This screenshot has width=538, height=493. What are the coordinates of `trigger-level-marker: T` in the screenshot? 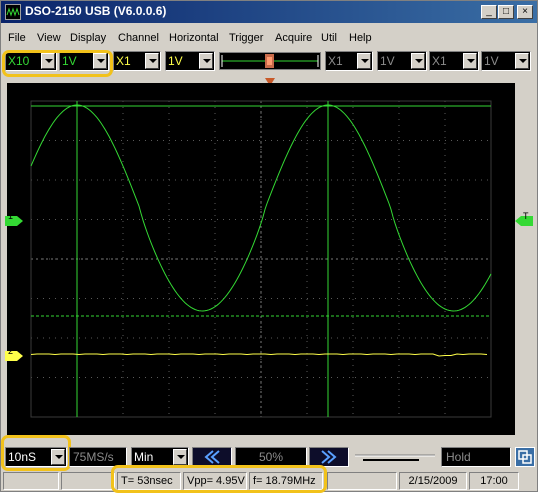 It's located at (524, 218).